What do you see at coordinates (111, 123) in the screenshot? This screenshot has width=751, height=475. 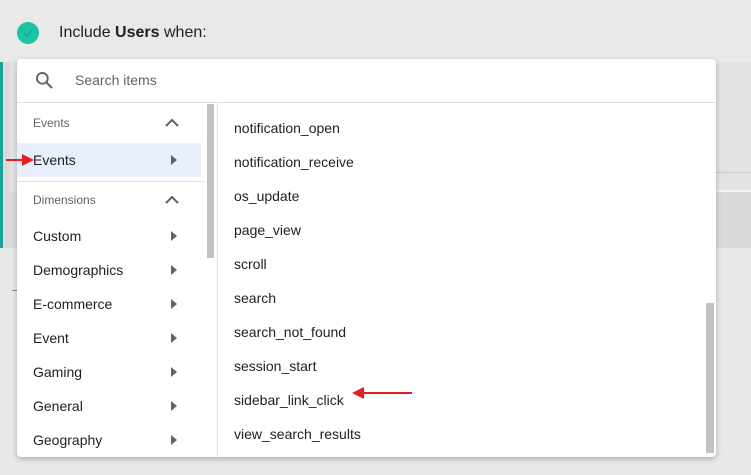 I see `section-header-events: Events` at bounding box center [111, 123].